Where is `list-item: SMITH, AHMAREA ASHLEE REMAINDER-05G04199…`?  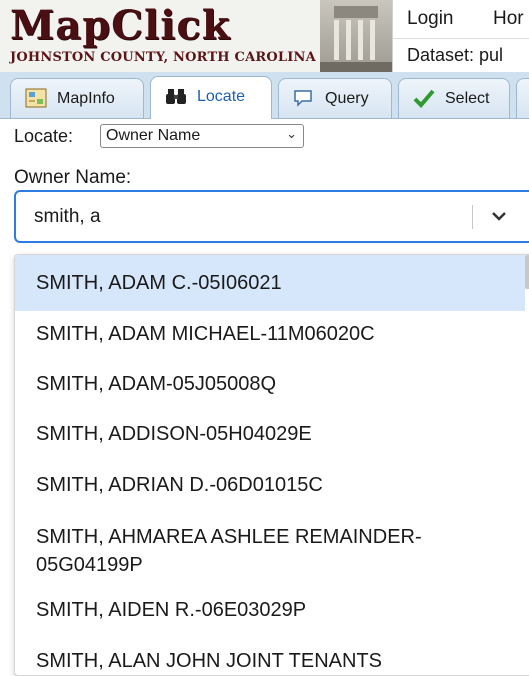
list-item: SMITH, AHMAREA ASHLEE REMAINDER-05G04199… is located at coordinates (260, 551).